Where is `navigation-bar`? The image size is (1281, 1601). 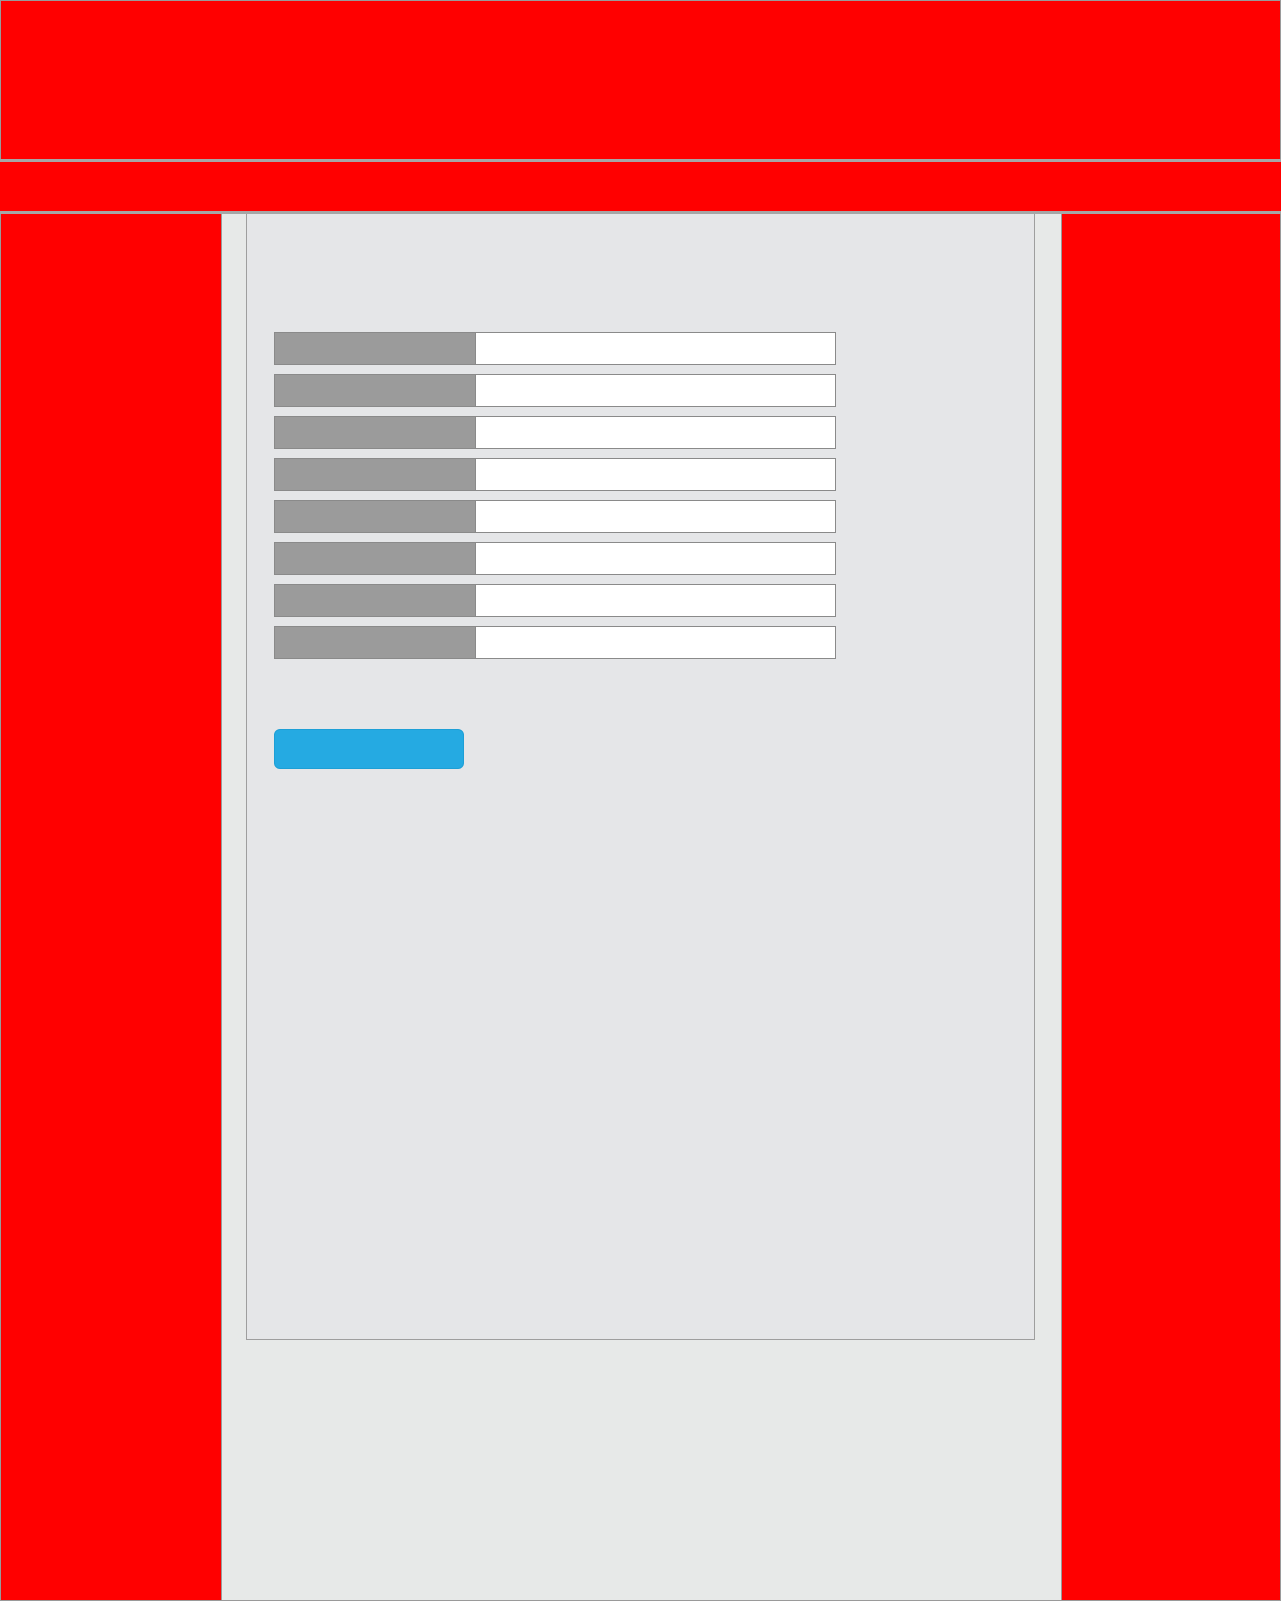 navigation-bar is located at coordinates (640, 186).